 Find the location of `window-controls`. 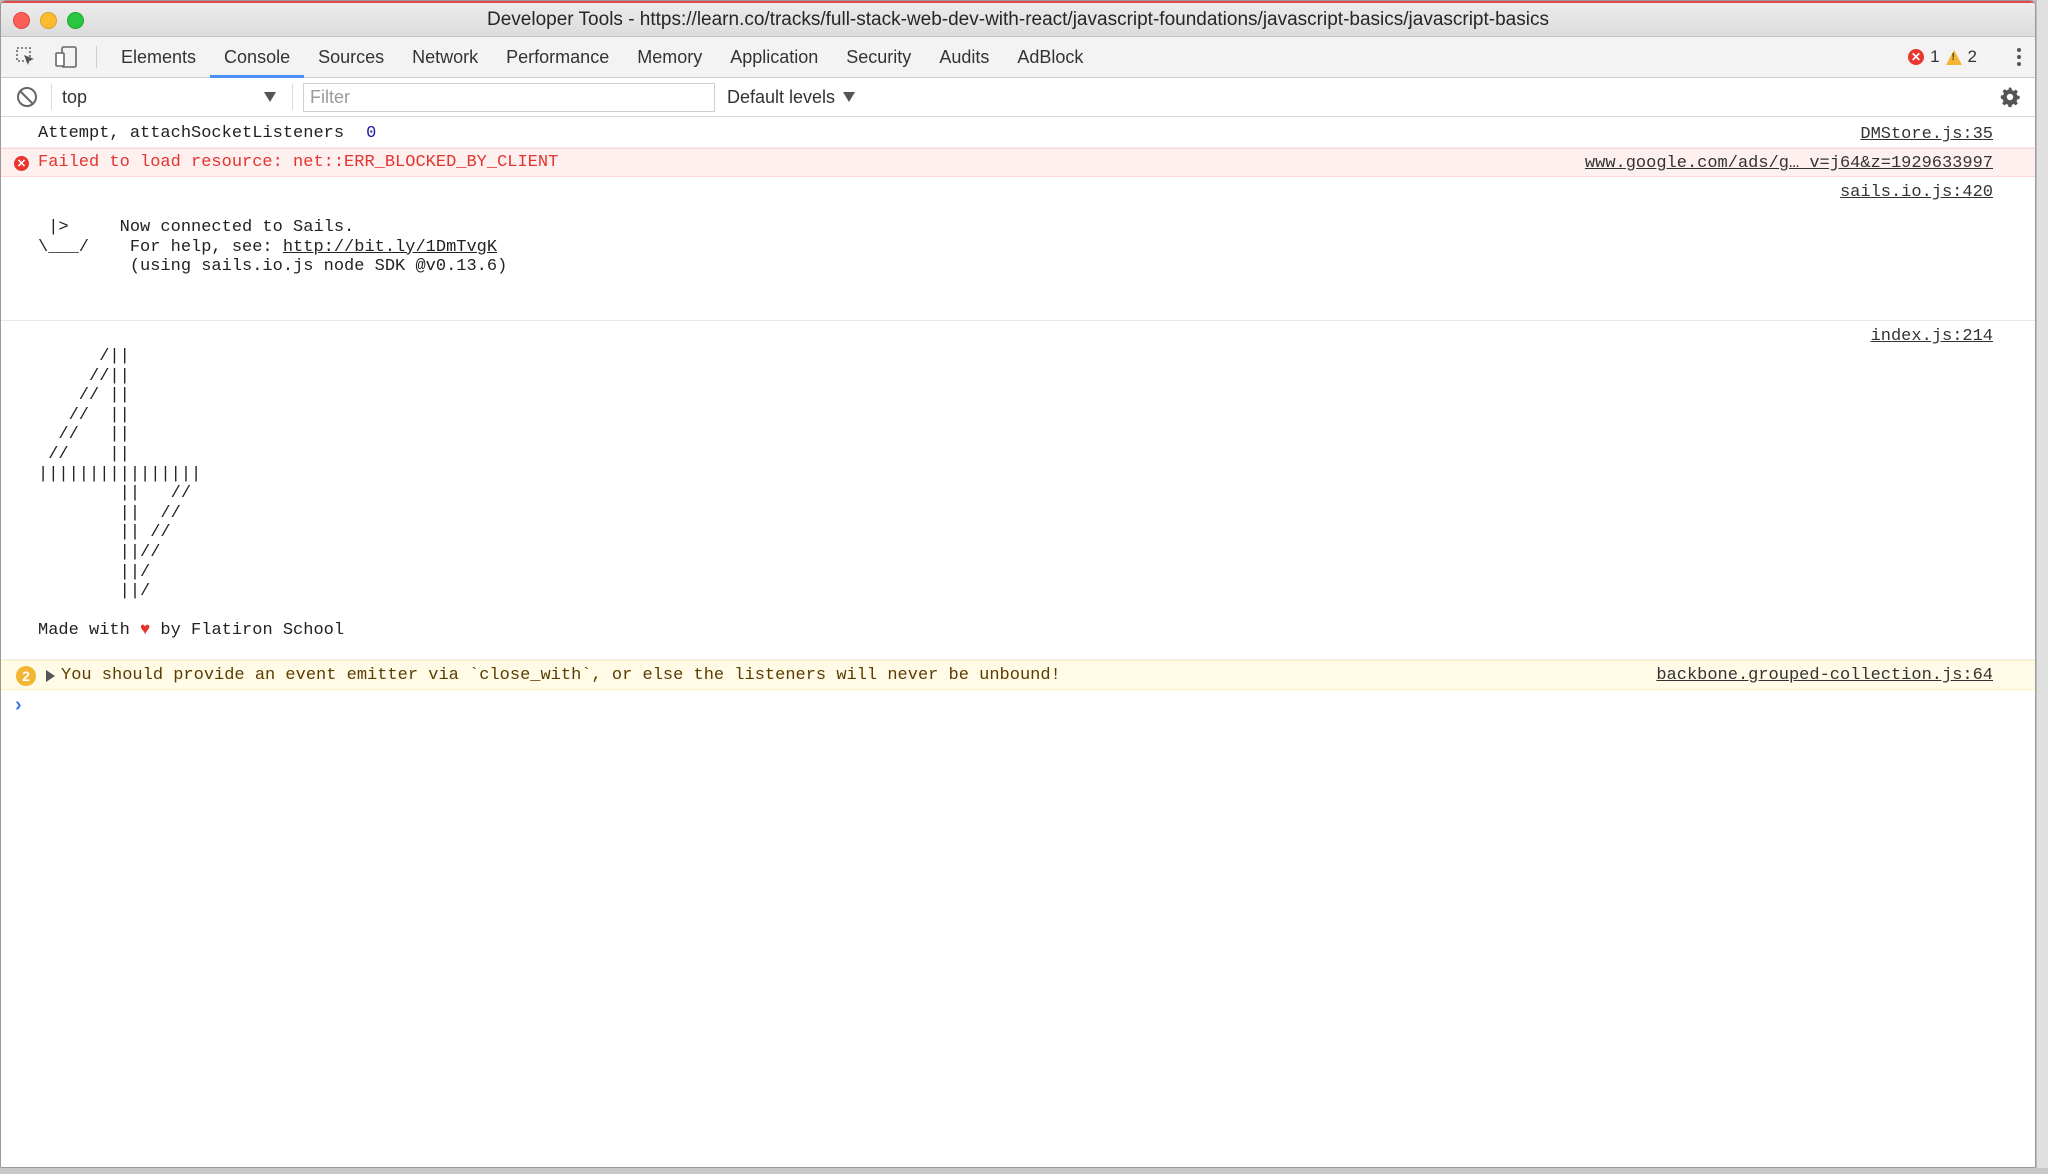

window-controls is located at coordinates (48, 20).